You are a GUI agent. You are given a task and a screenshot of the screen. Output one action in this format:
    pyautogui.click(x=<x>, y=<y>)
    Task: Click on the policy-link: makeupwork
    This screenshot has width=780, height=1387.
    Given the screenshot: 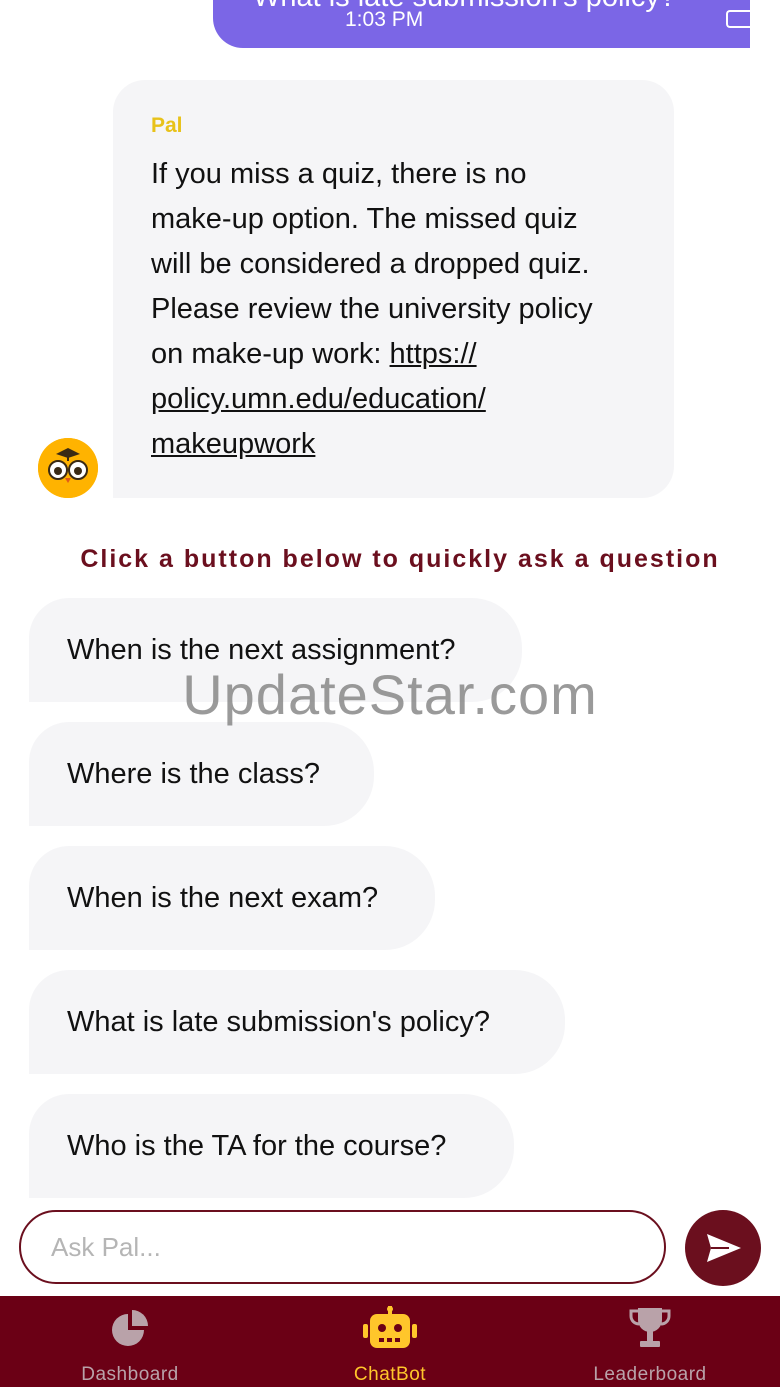 What is the action you would take?
    pyautogui.click(x=233, y=444)
    